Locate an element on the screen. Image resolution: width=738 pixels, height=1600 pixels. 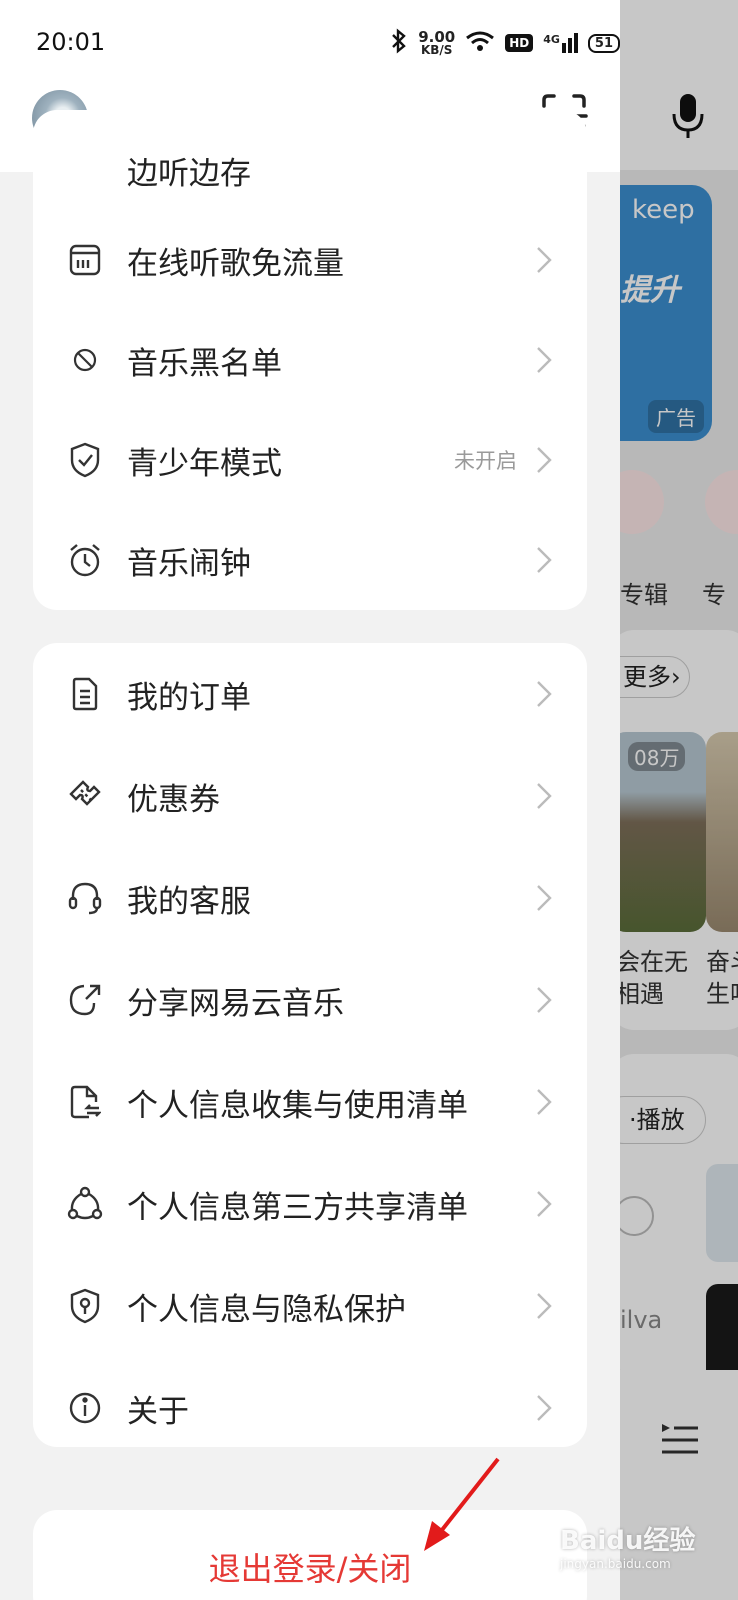
playlist-title: 会在无 is located at coordinates (654, 962).